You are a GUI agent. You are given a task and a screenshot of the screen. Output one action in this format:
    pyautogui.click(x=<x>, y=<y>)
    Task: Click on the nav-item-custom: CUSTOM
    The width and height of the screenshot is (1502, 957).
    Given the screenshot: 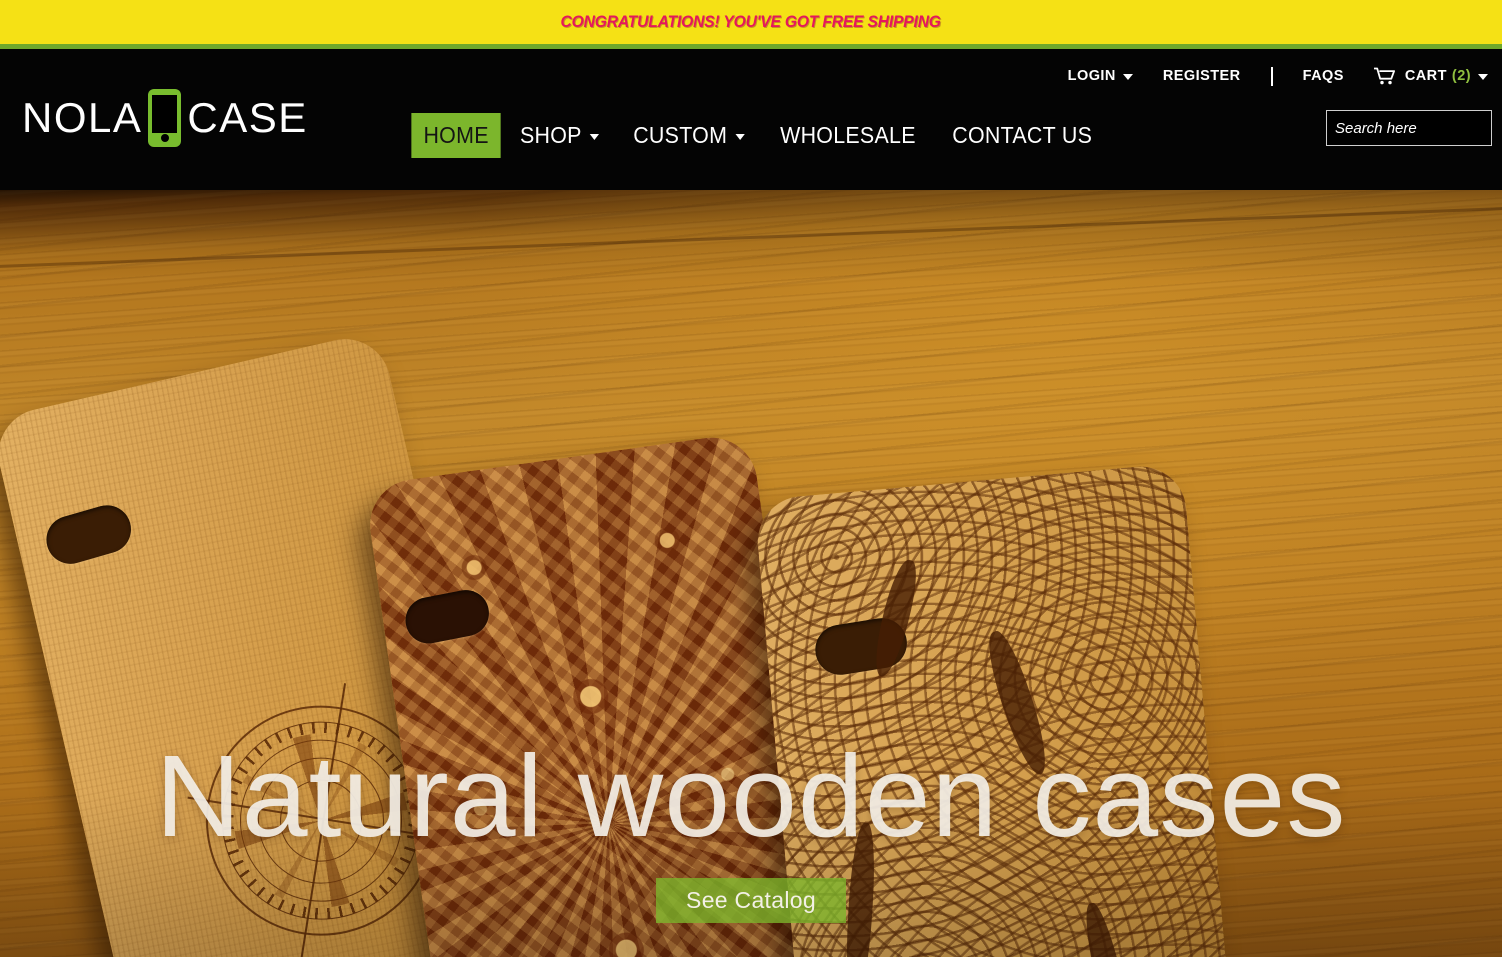 What is the action you would take?
    pyautogui.click(x=689, y=135)
    